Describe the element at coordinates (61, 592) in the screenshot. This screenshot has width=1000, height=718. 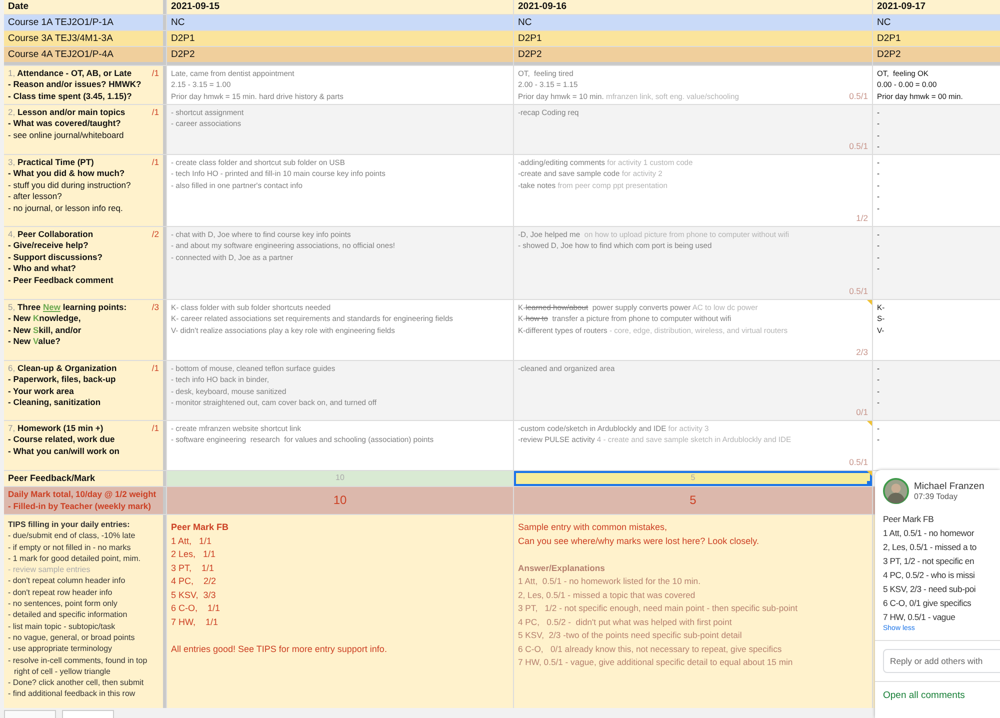
I see `tip-line: - don't repeat row header info` at that location.